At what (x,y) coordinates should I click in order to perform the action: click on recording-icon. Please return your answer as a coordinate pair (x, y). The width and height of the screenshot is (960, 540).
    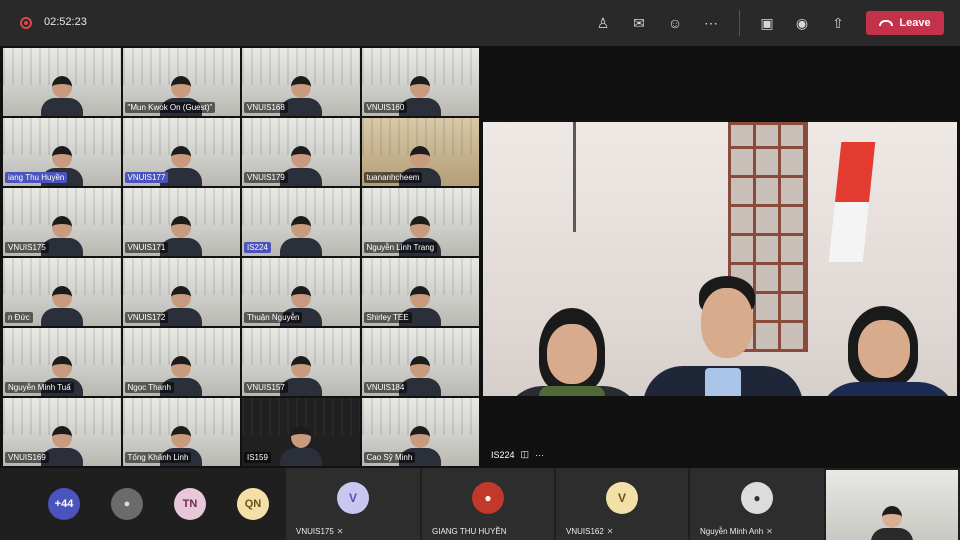
    Looking at the image, I should click on (26, 23).